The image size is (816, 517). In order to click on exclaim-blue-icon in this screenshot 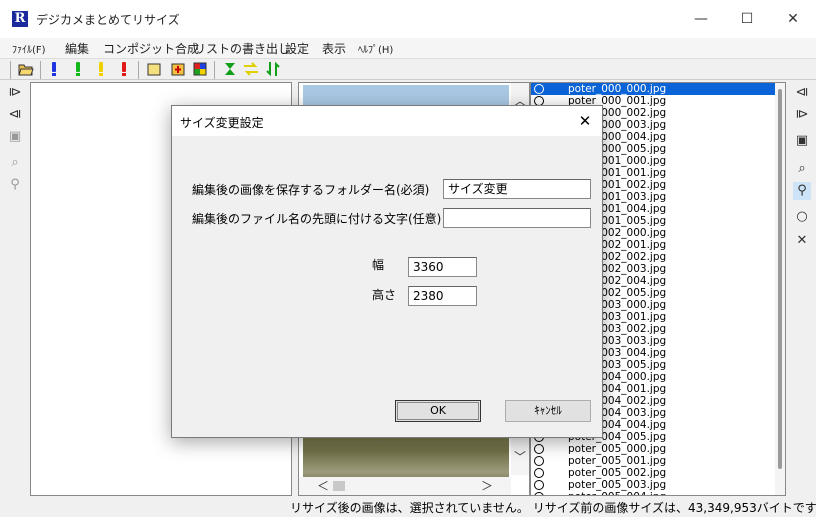, I will do `click(54, 69)`.